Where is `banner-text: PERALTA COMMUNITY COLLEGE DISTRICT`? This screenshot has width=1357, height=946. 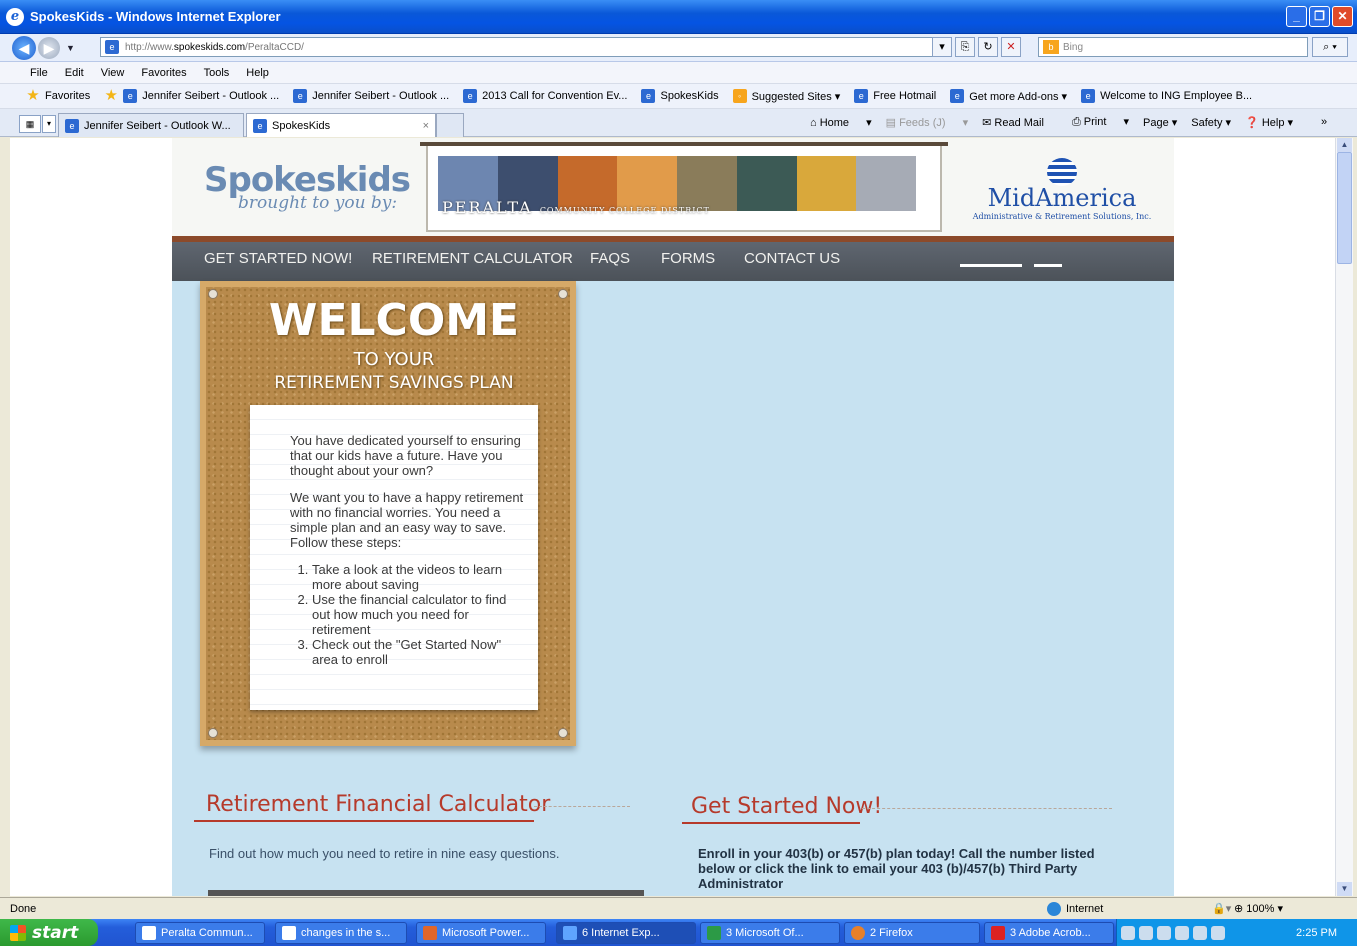 banner-text: PERALTA COMMUNITY COLLEGE DISTRICT is located at coordinates (576, 207).